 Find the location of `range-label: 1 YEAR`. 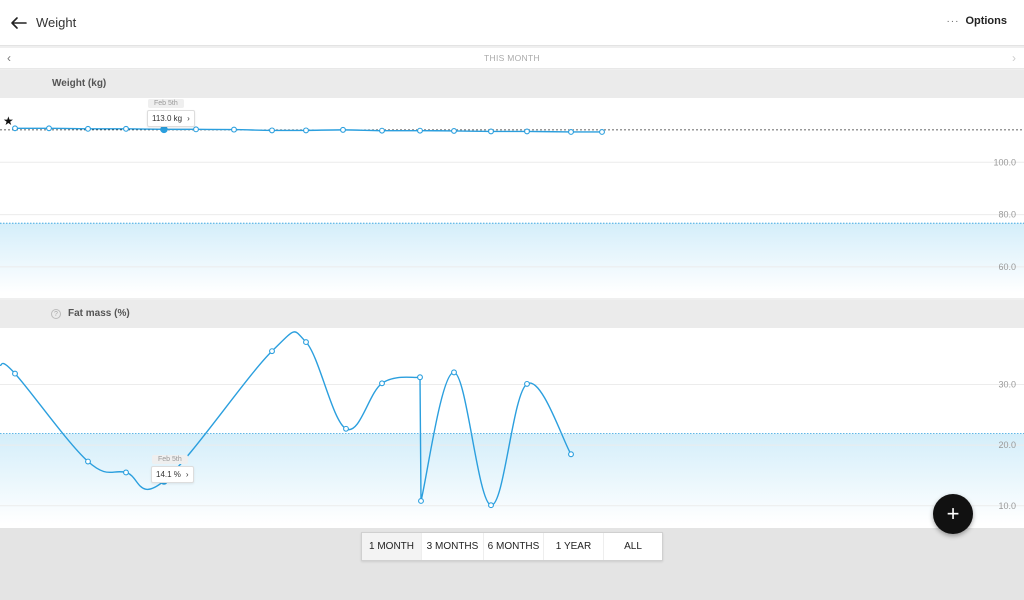

range-label: 1 YEAR is located at coordinates (573, 546).